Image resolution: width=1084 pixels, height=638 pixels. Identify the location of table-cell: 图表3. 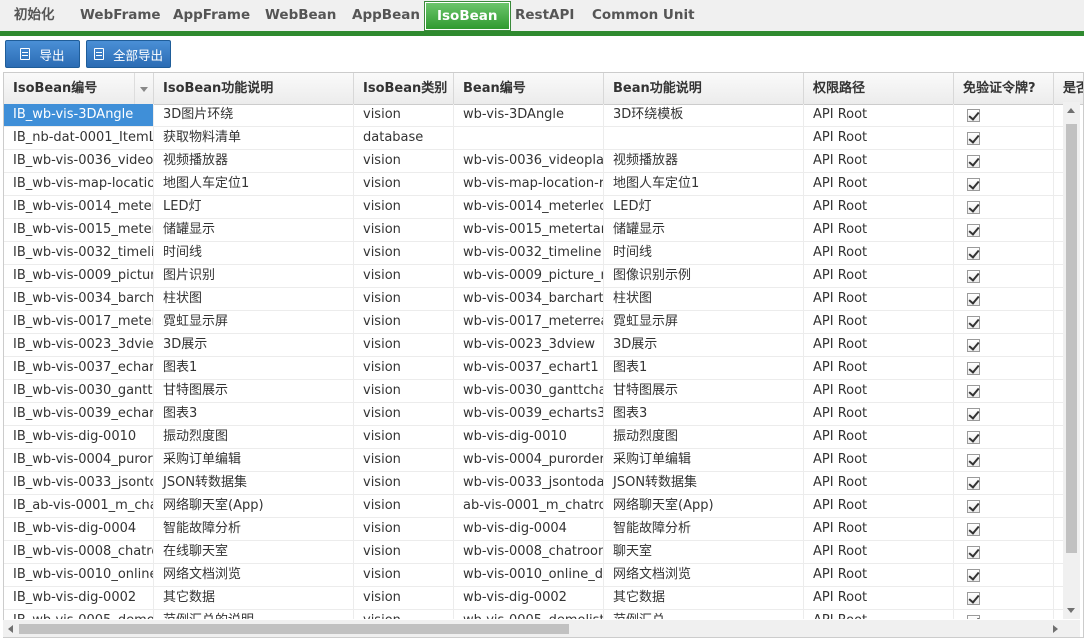
(254, 414).